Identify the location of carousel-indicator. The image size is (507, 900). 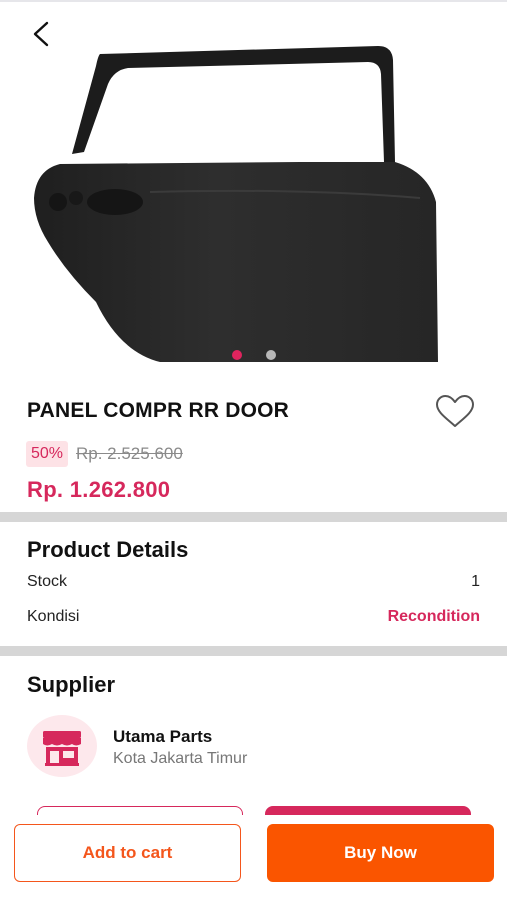
(253, 355).